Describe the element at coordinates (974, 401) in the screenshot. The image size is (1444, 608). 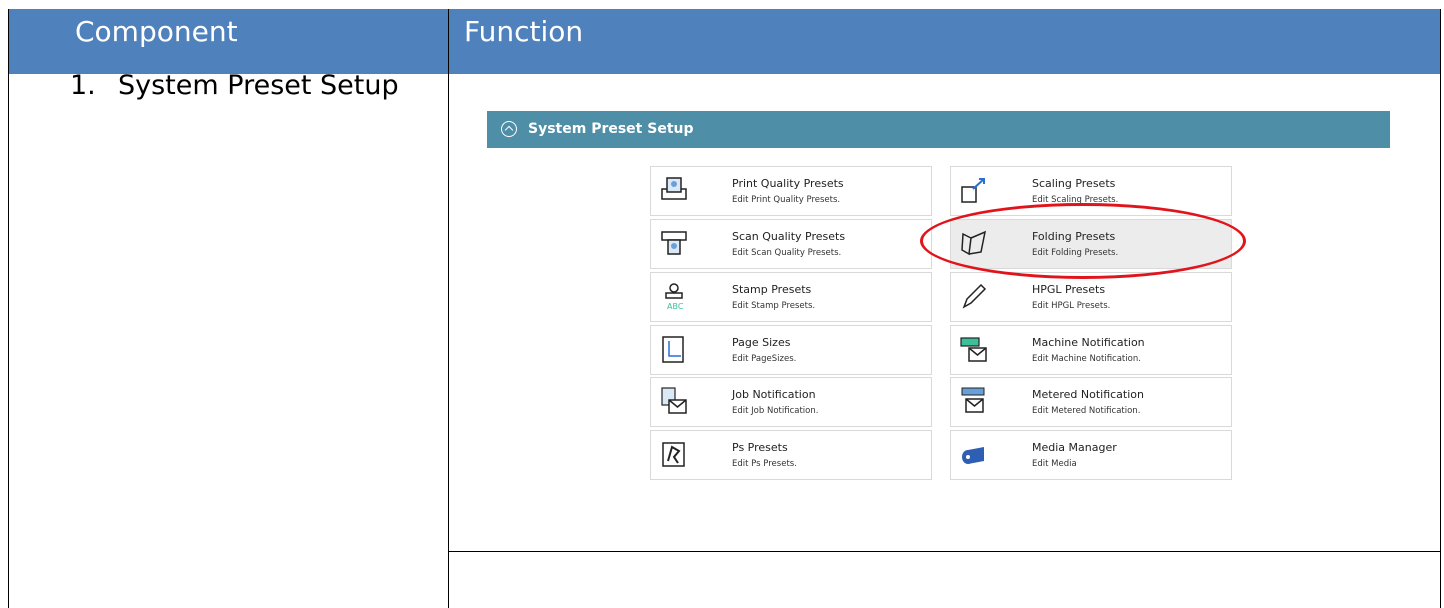
I see `metered-notification-icon` at that location.